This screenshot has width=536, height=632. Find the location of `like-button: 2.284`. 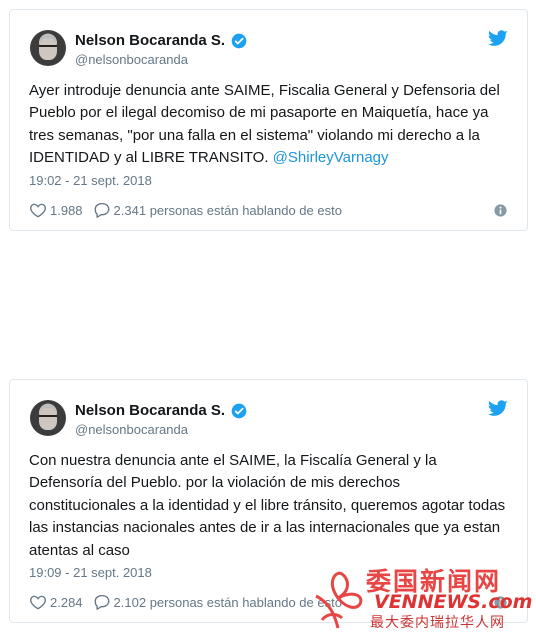

like-button: 2.284 is located at coordinates (56, 602).